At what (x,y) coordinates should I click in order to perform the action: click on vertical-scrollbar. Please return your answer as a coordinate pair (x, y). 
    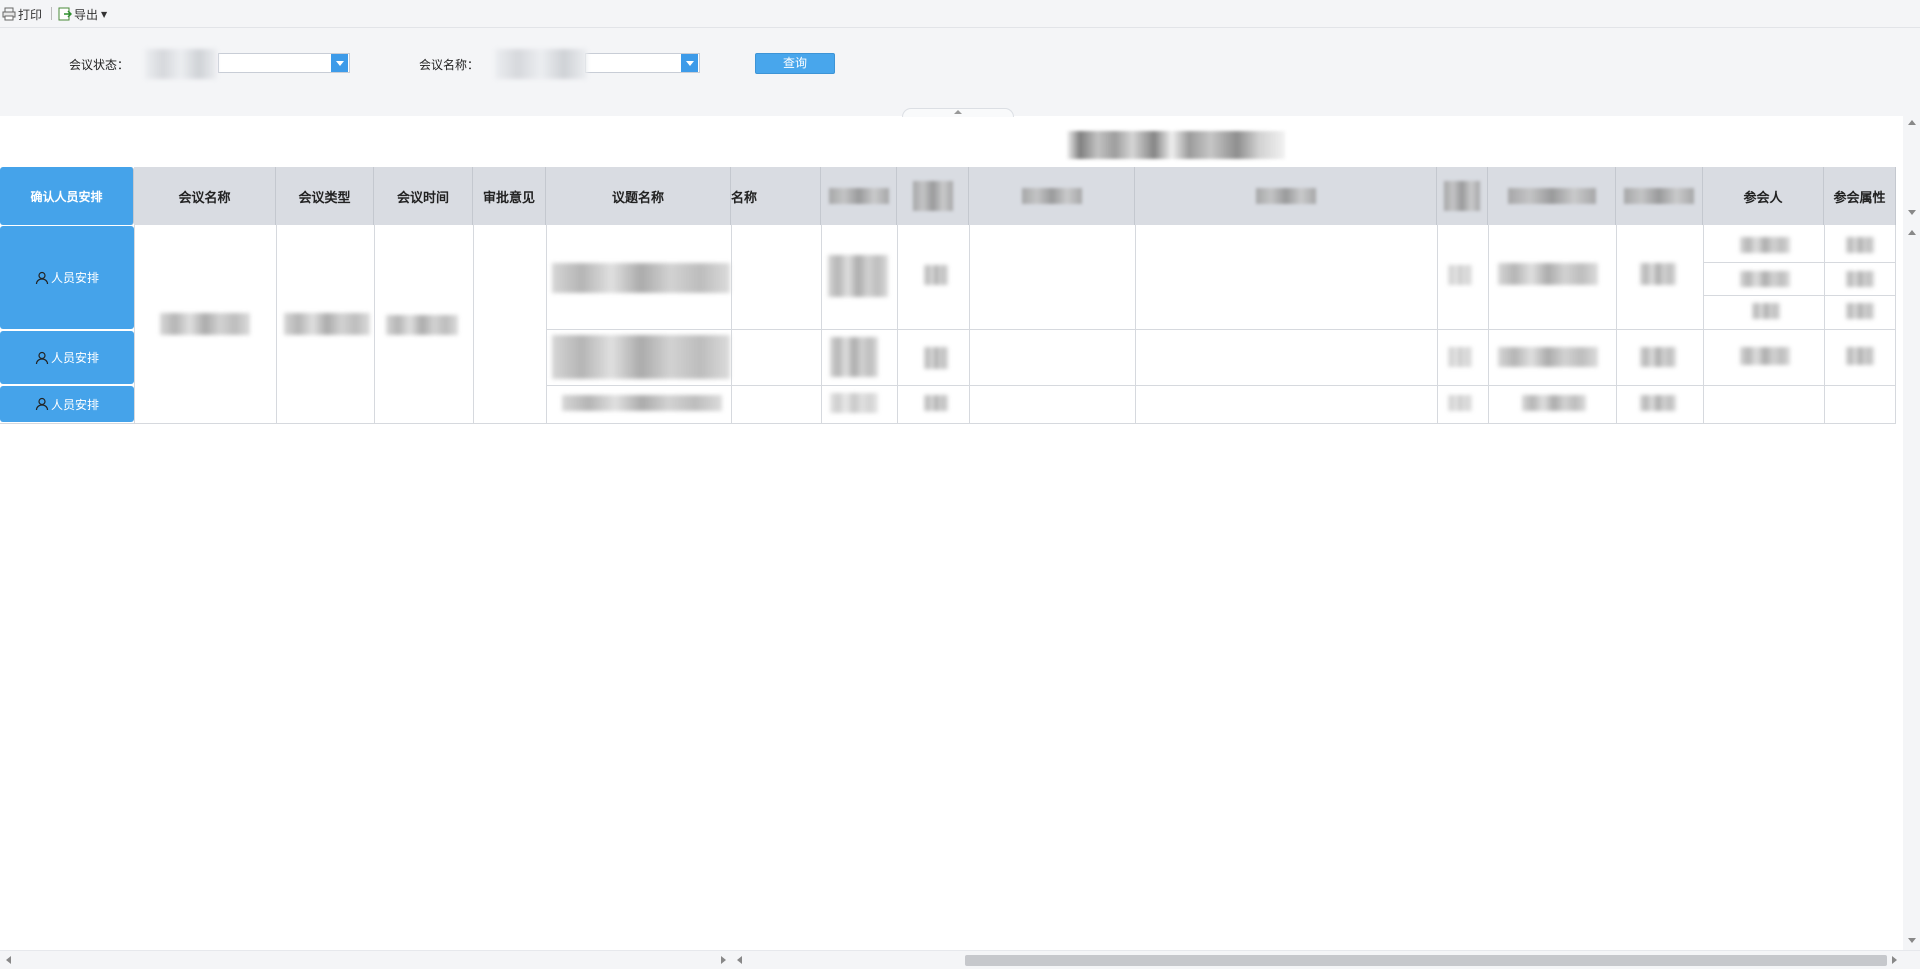
    Looking at the image, I should click on (1911, 533).